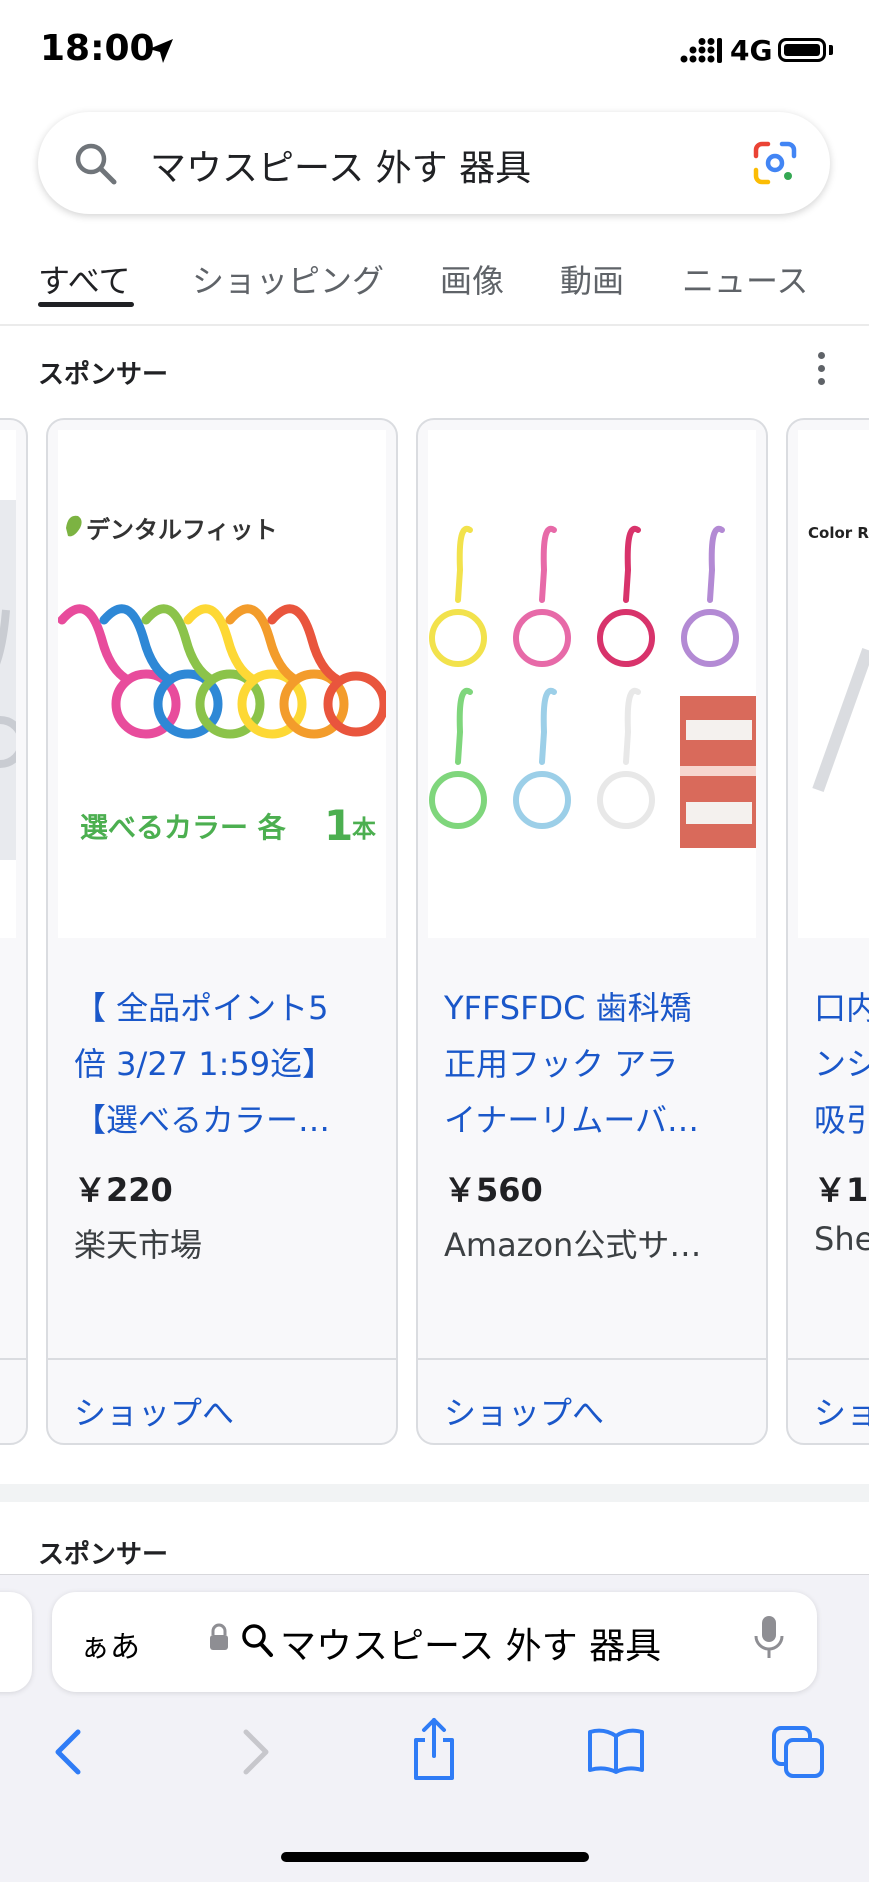  I want to click on tab-all: すべて, so click(84, 279).